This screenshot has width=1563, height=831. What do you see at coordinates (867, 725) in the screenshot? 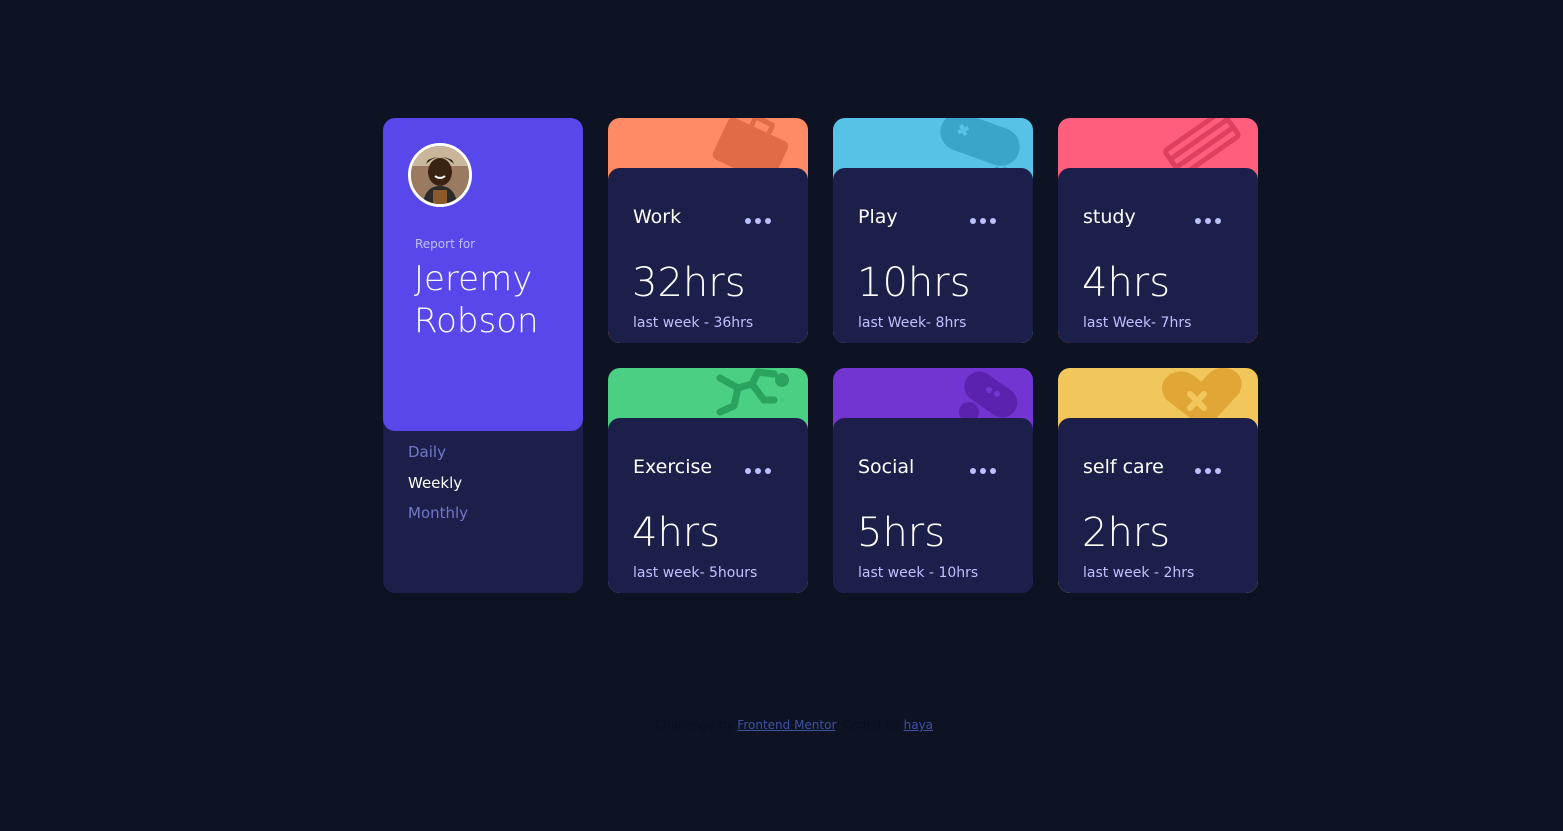
I see `attribution-middle: . Coded by` at bounding box center [867, 725].